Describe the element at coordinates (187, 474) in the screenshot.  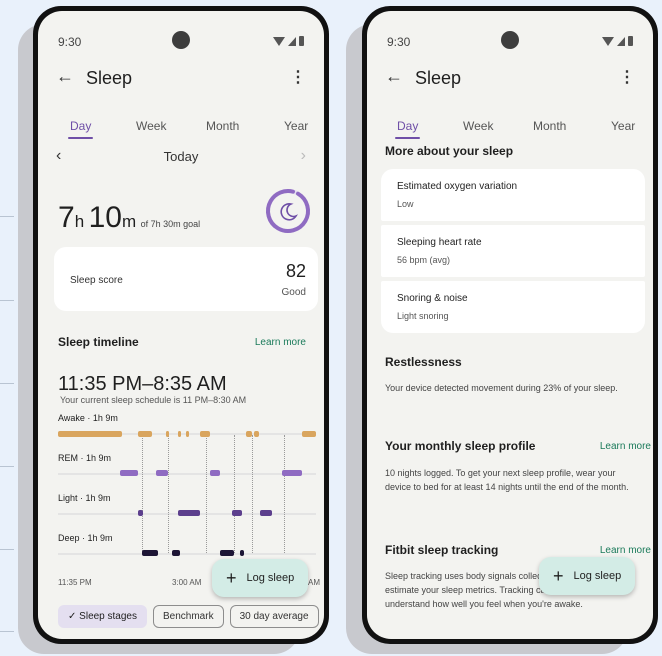
I see `rem-track` at that location.